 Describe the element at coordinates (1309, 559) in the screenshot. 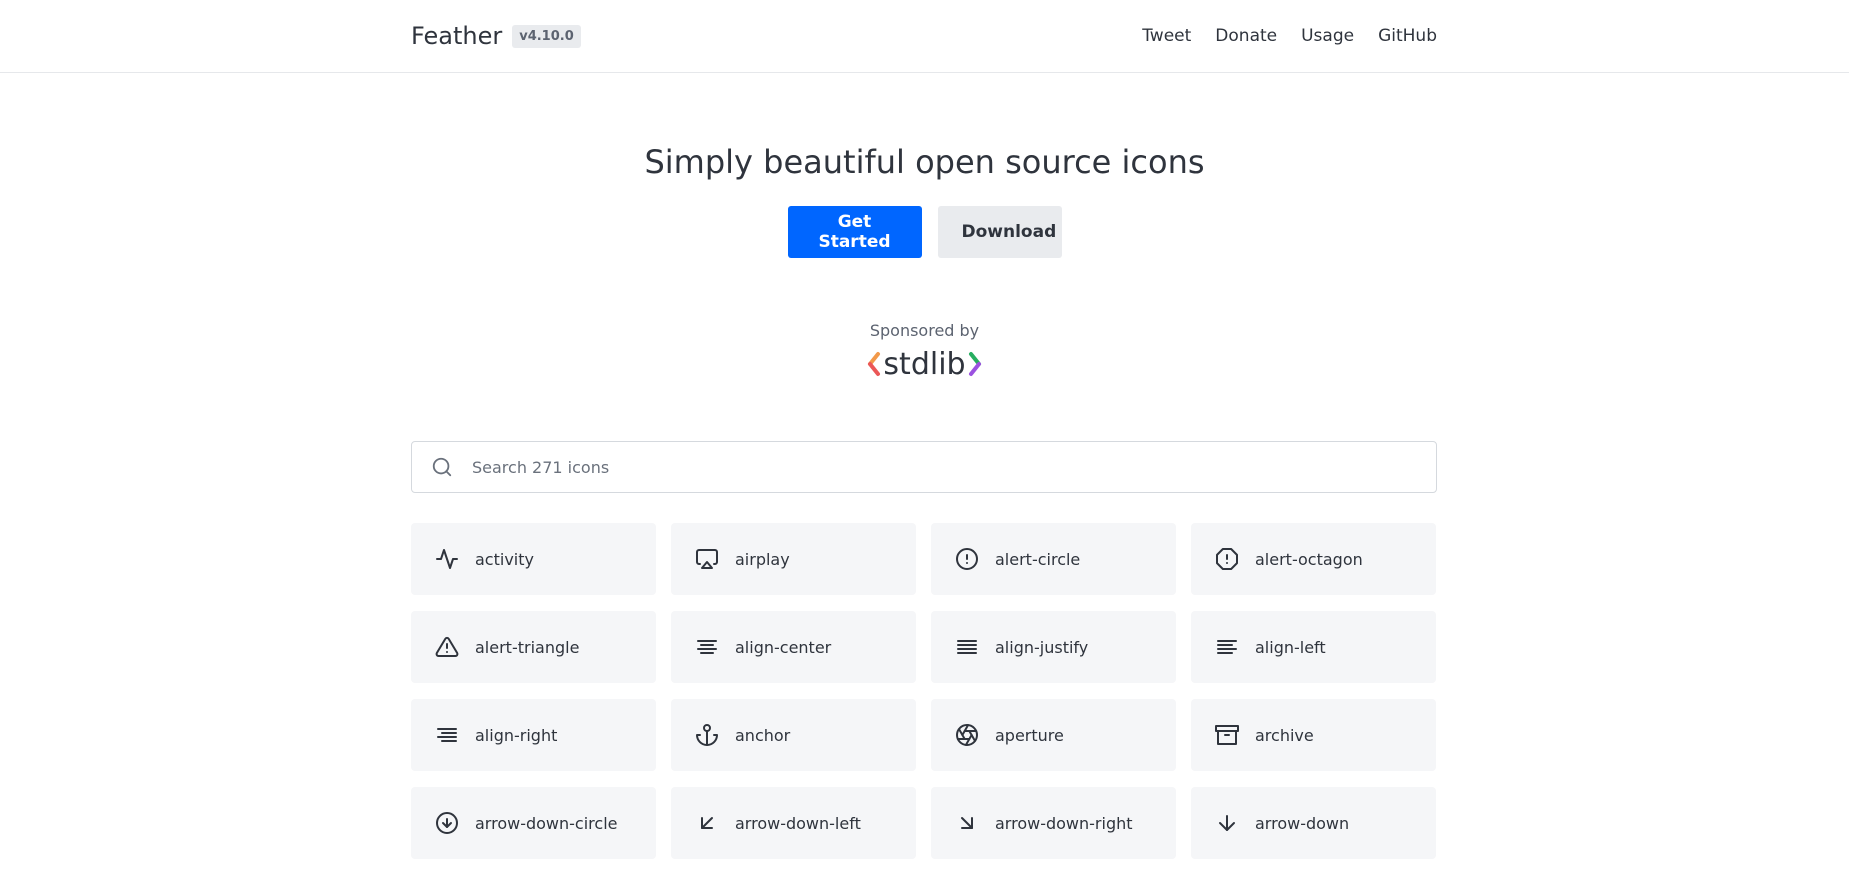

I see `icon-tile-label: alert-octagon` at that location.